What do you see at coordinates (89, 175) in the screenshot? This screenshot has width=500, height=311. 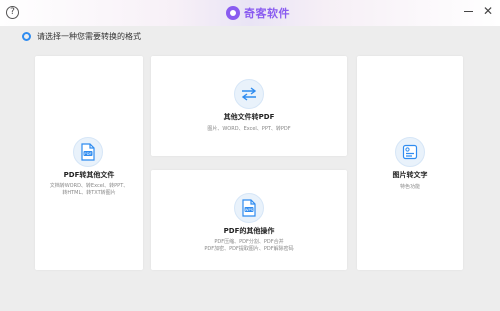 I see `card-title: PDF转其他文件` at bounding box center [89, 175].